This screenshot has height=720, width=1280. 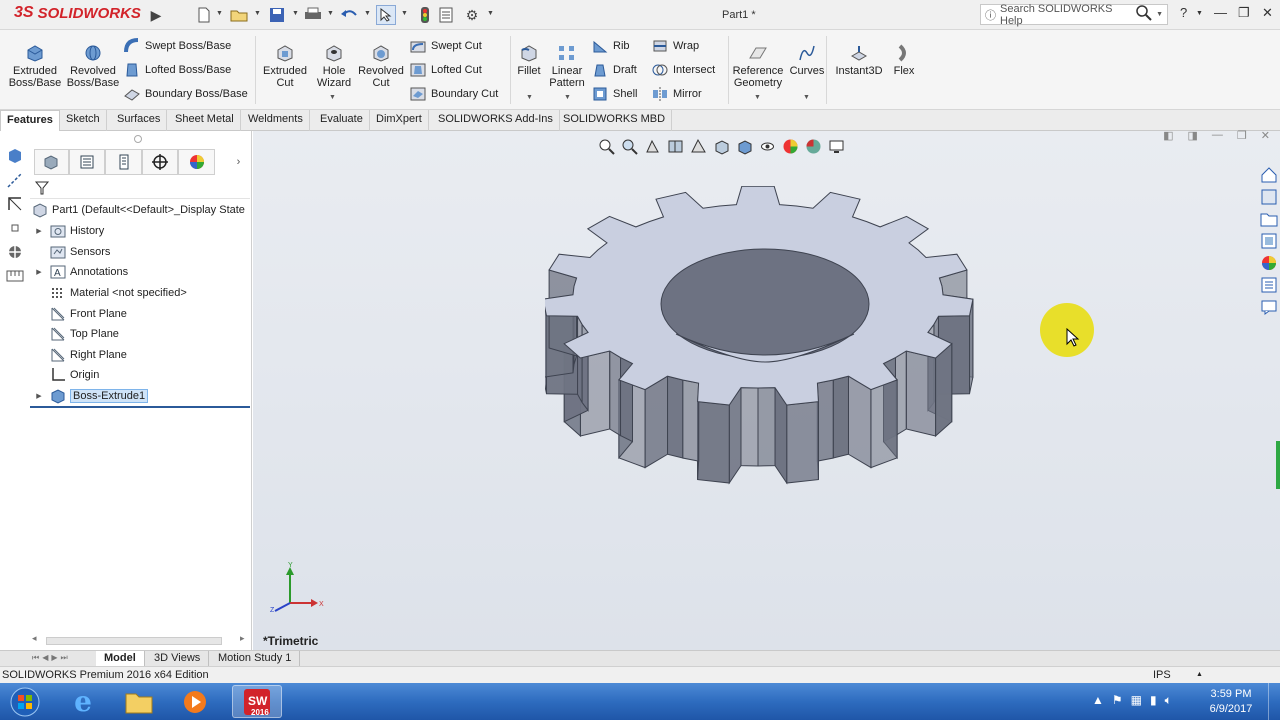 I want to click on edit-appearance-icon, so click(x=790, y=146).